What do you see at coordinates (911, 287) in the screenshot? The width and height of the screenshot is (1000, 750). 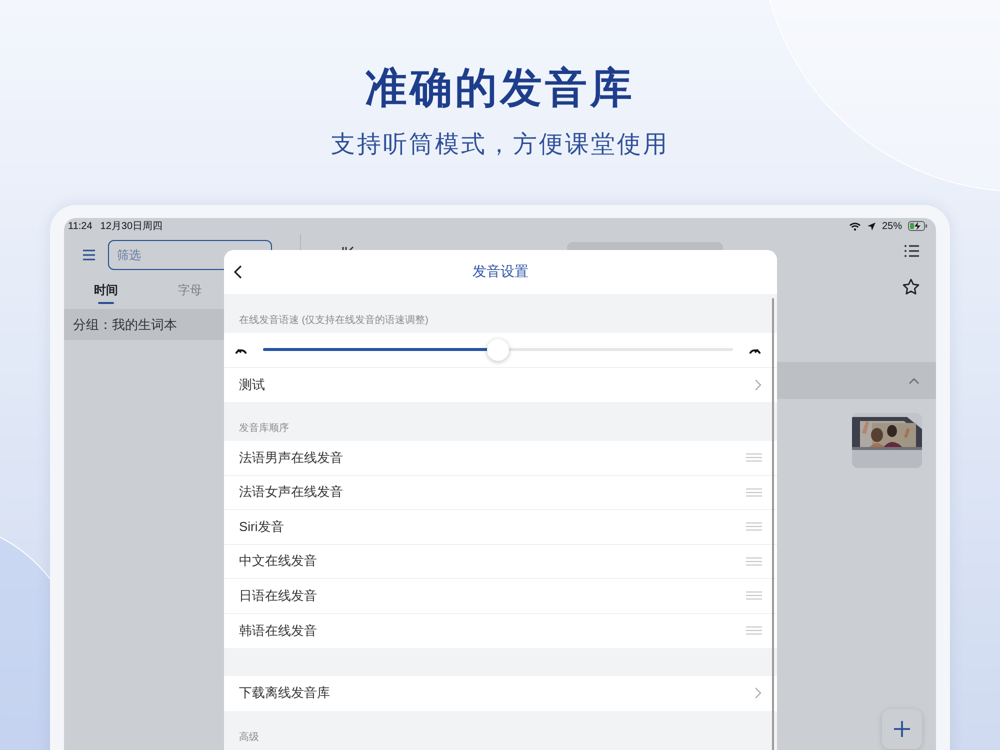 I see `star-icon` at bounding box center [911, 287].